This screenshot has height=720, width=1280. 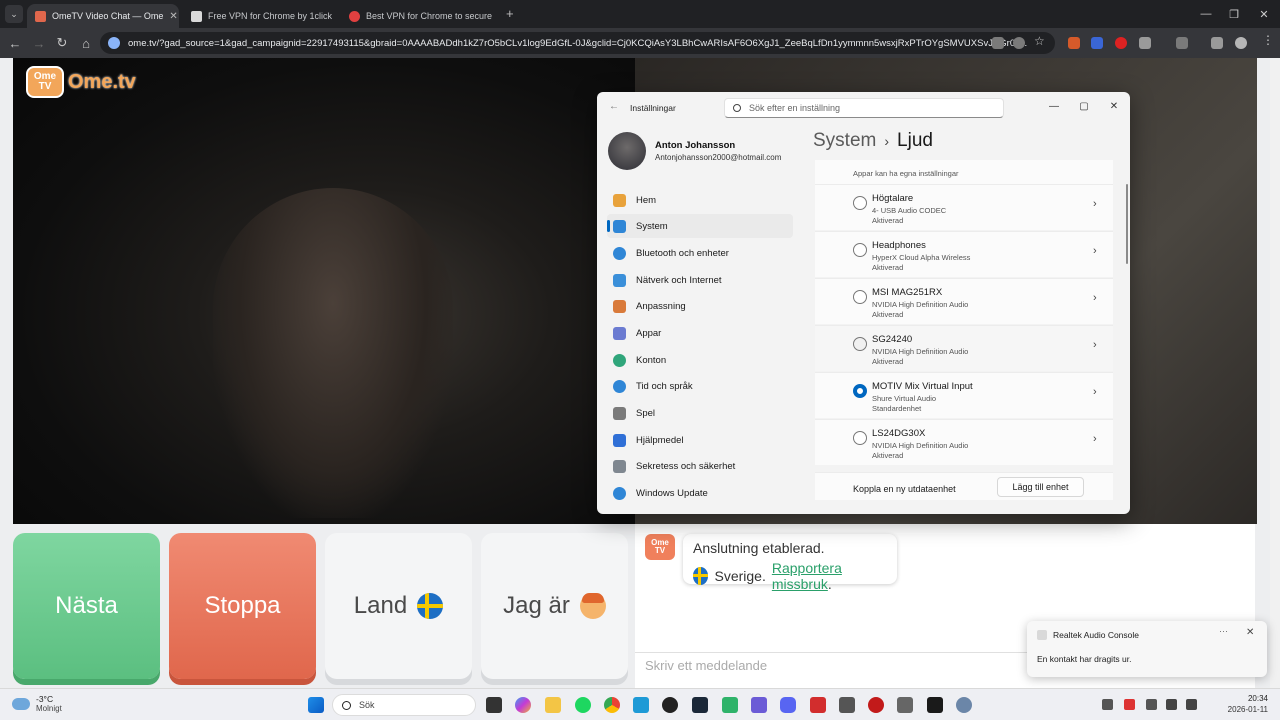 What do you see at coordinates (14, 14) in the screenshot?
I see `tab-search-button: ⌄` at bounding box center [14, 14].